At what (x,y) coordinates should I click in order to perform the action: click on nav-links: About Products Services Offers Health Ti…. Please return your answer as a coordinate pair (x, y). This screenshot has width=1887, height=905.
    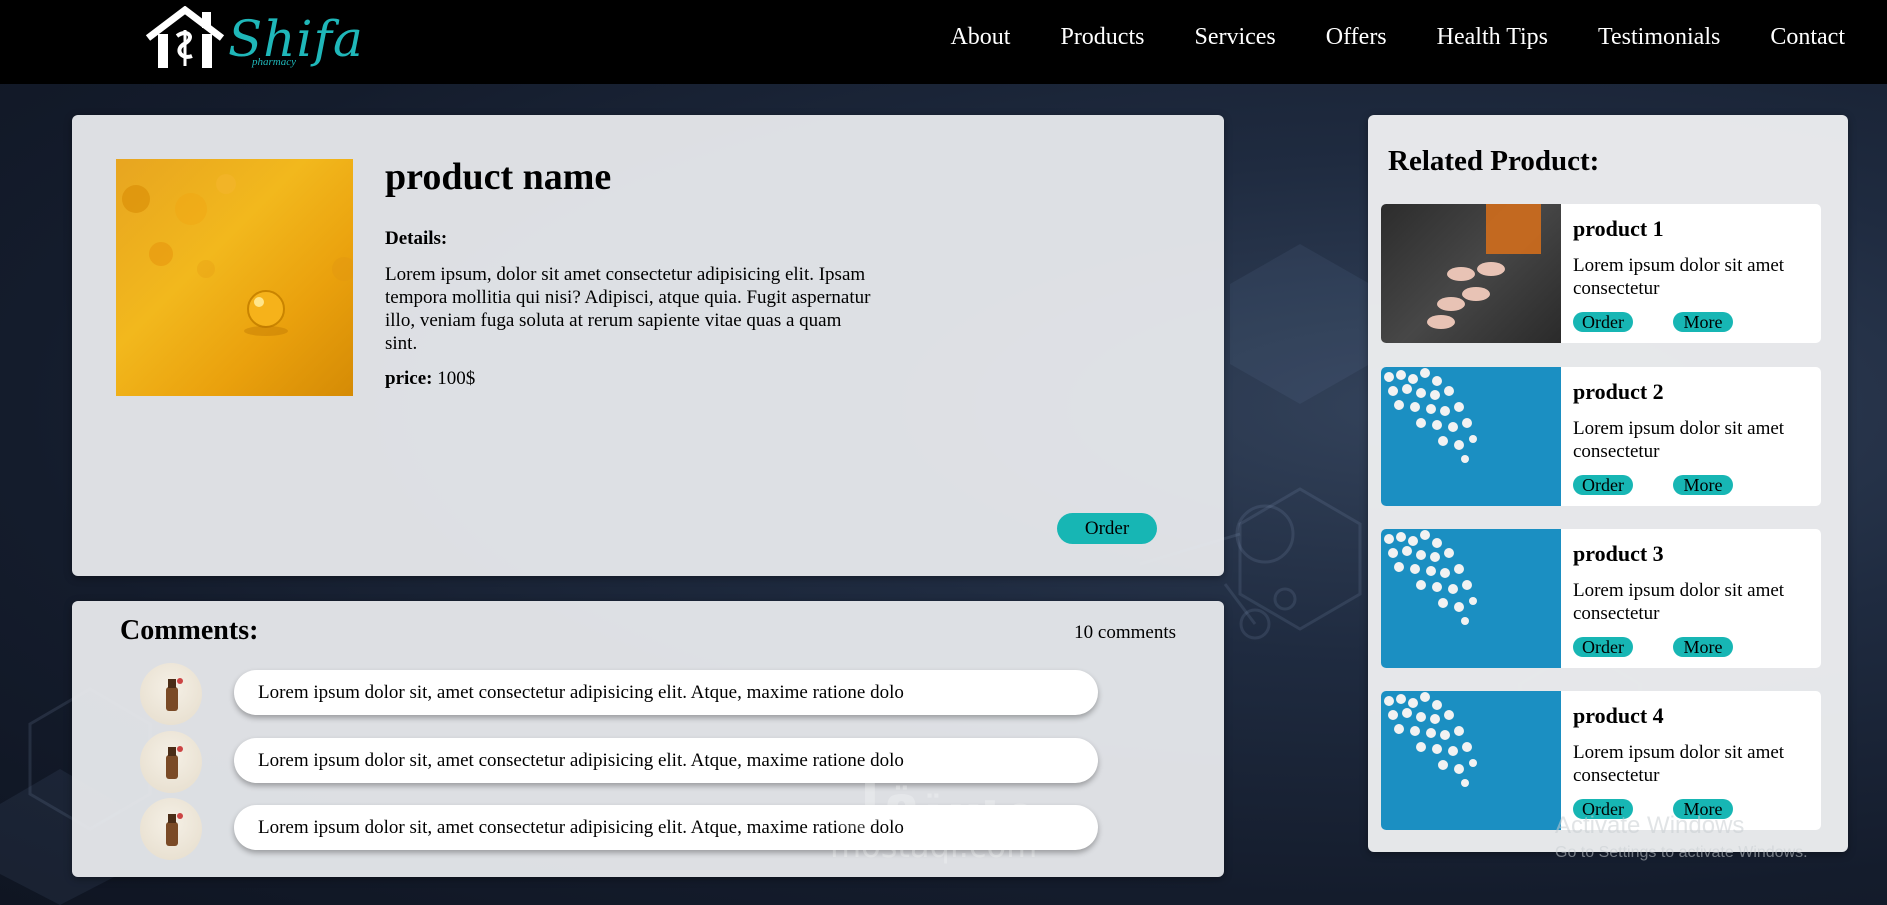
    Looking at the image, I should click on (1372, 37).